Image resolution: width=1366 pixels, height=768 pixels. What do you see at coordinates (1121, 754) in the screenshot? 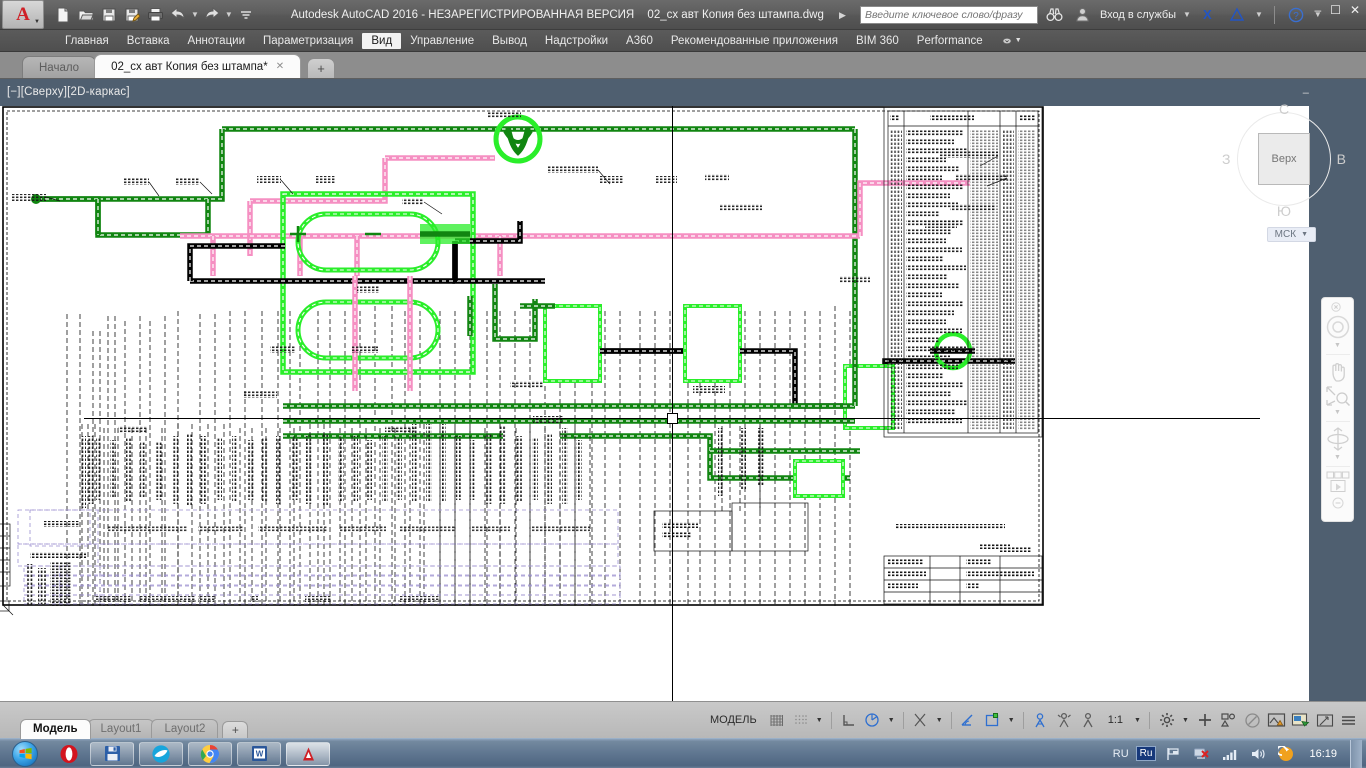
I see `language-indicator: RU` at bounding box center [1121, 754].